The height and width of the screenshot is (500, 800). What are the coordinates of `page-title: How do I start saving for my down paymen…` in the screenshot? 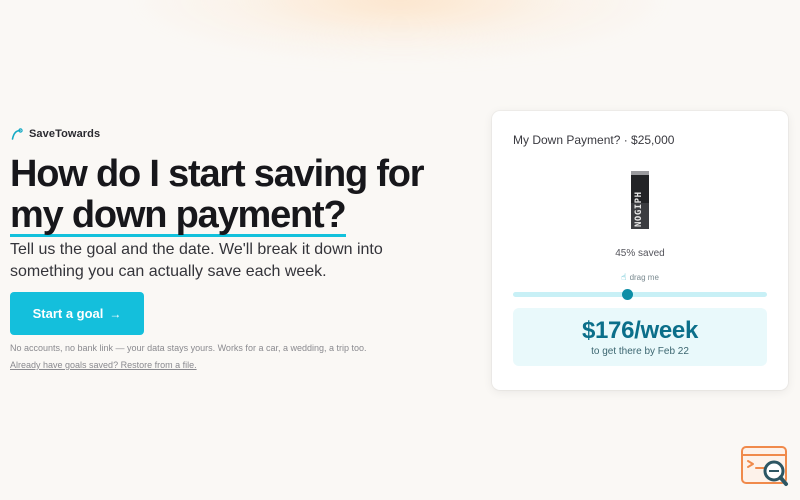 It's located at (245, 195).